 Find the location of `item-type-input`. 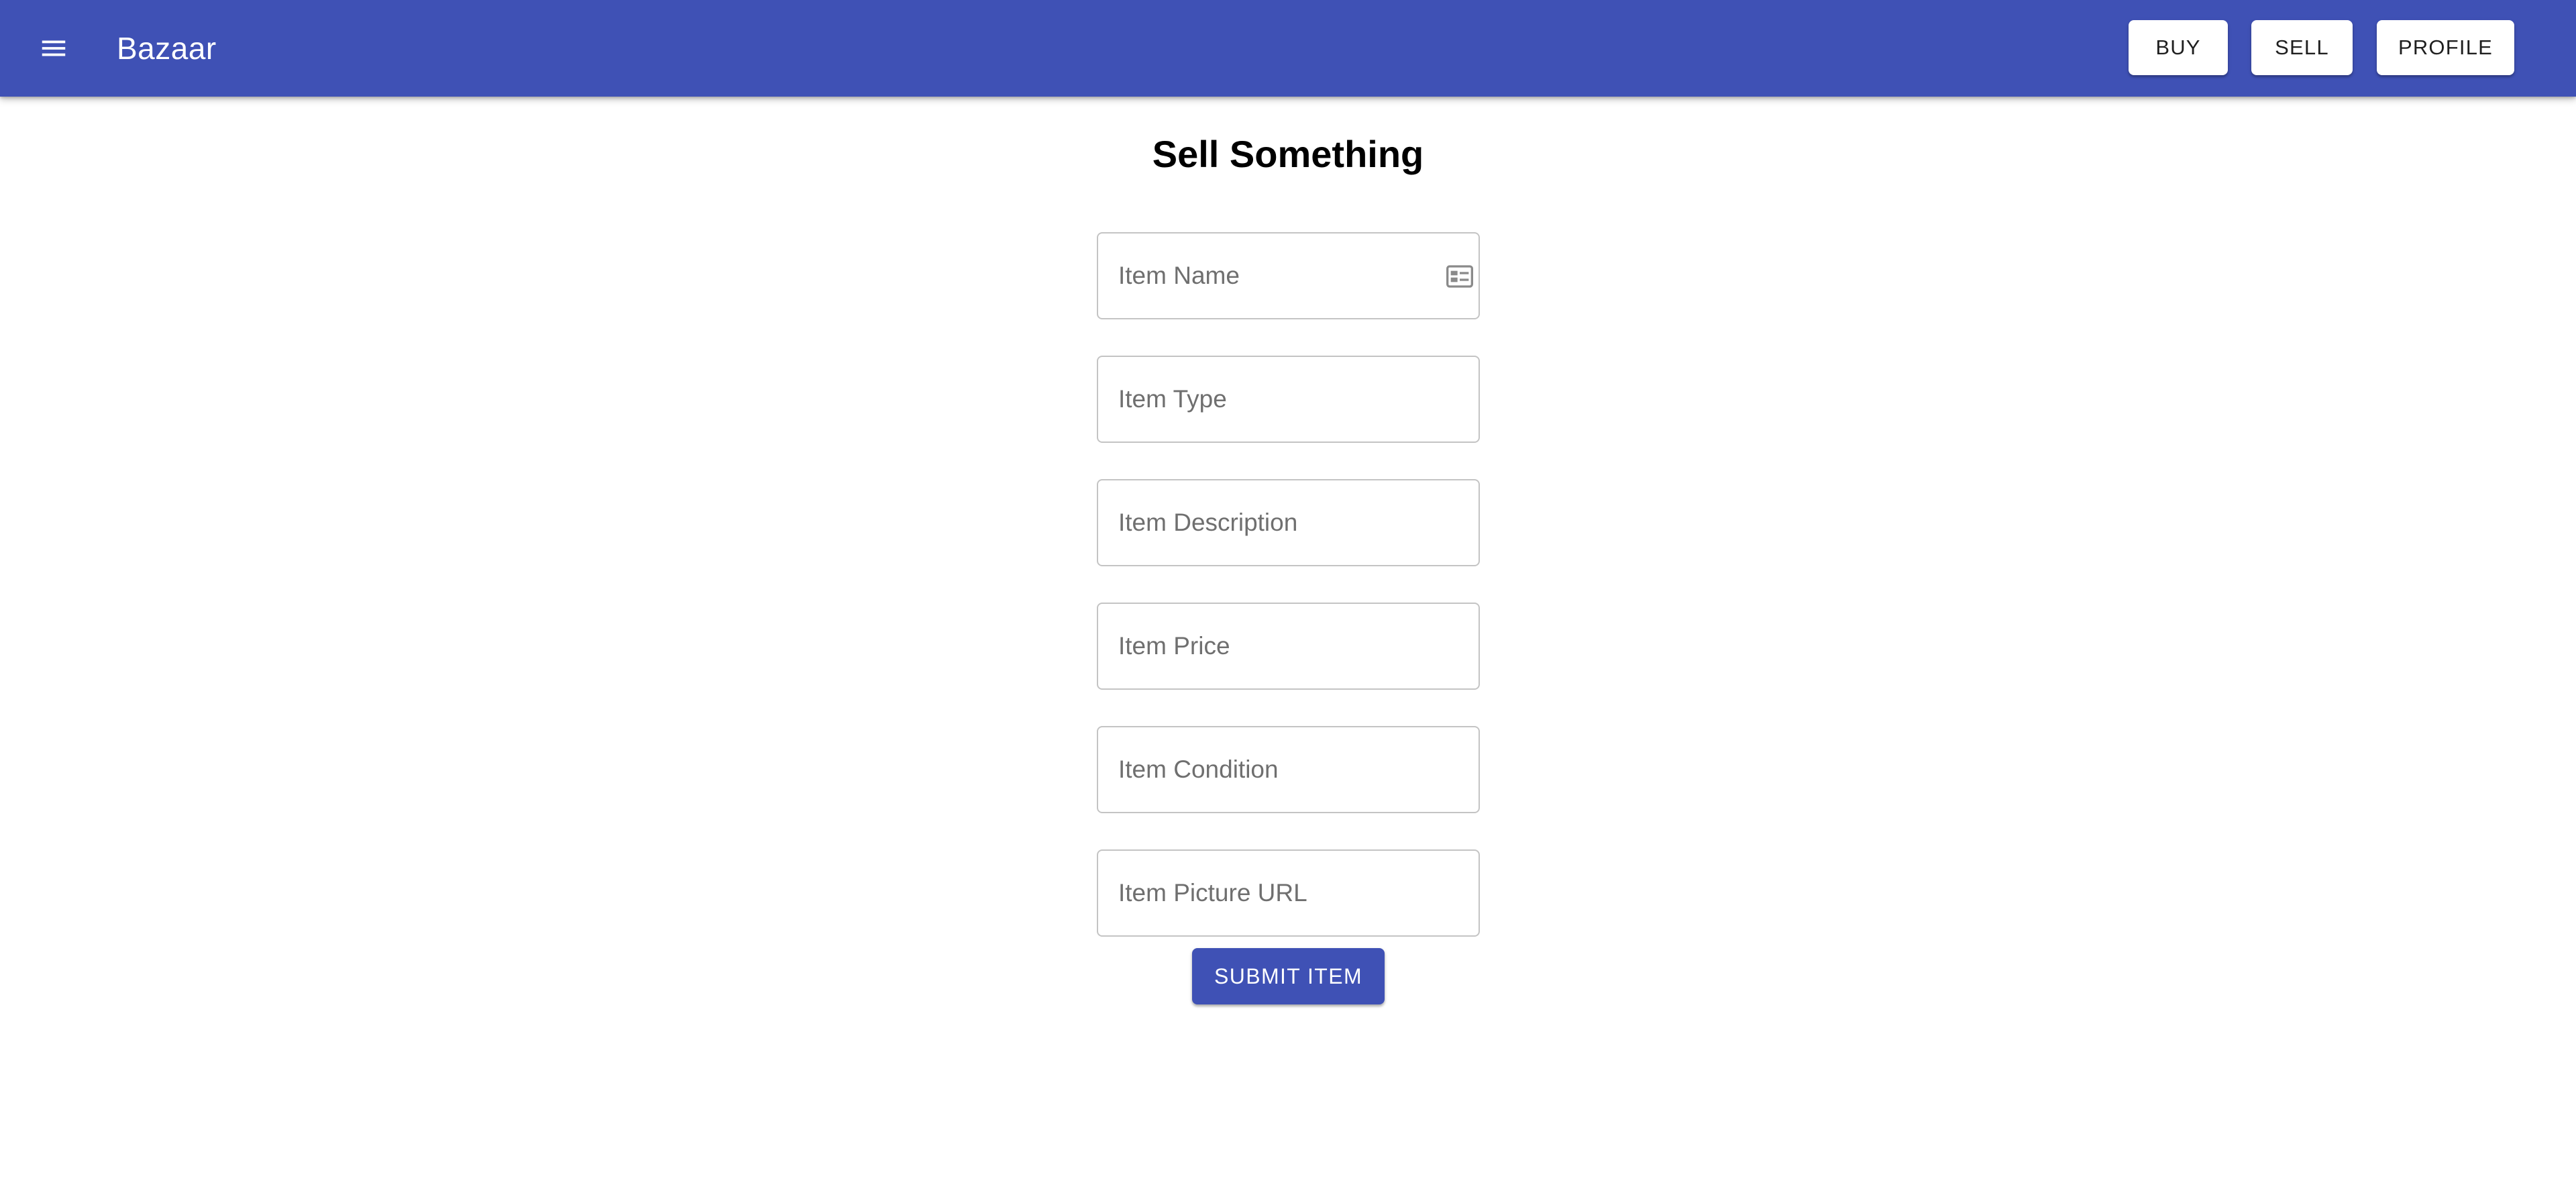

item-type-input is located at coordinates (1288, 399).